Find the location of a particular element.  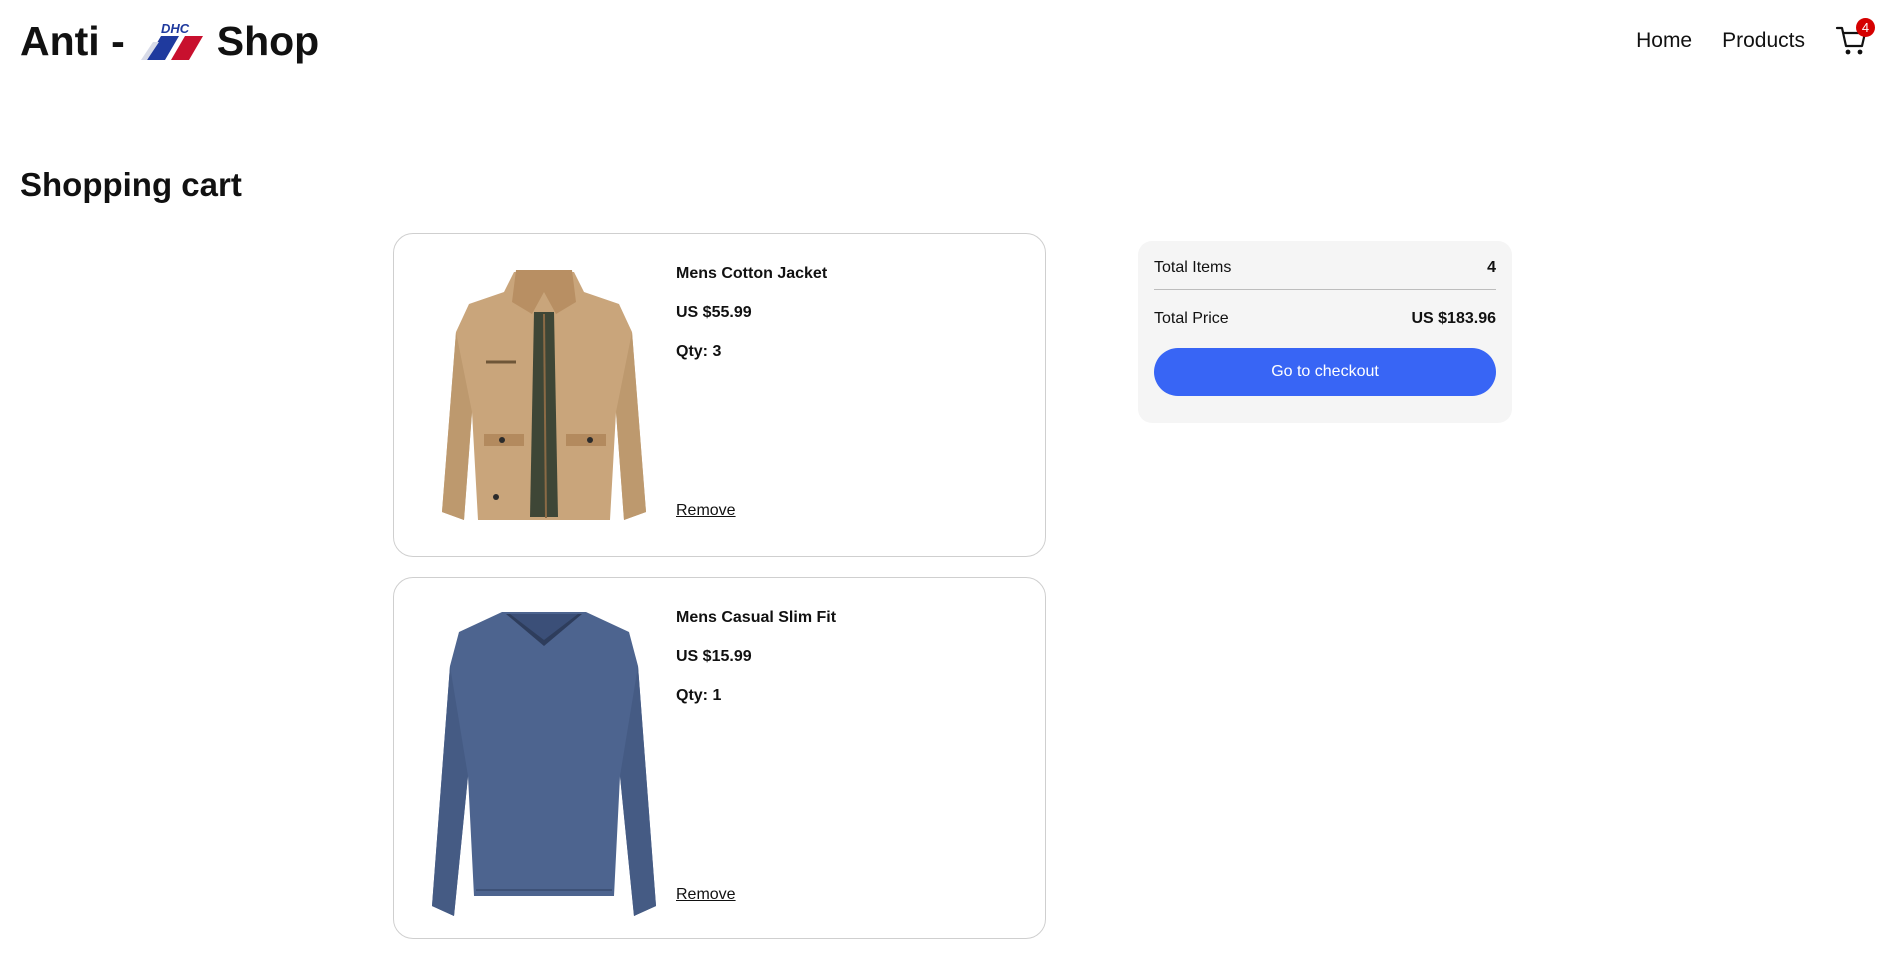

brand-logo: DHC is located at coordinates (171, 42).